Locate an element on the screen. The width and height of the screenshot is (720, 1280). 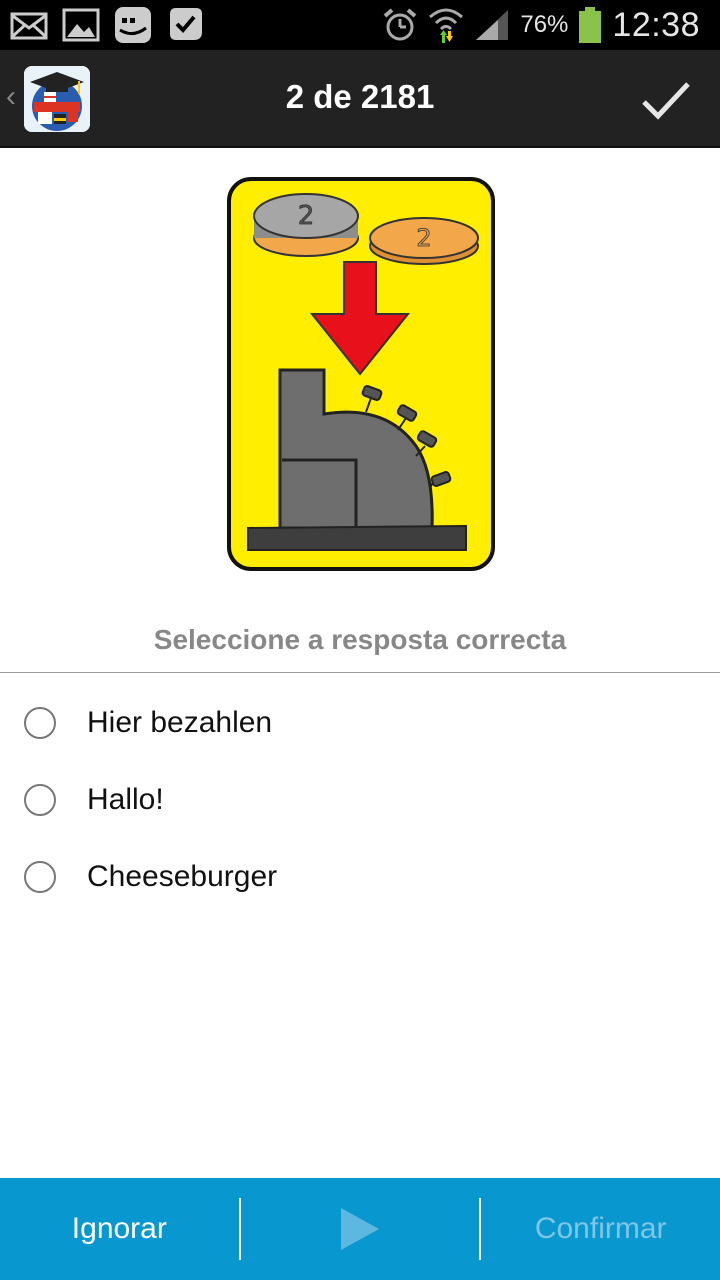
status-bar: 76% 12:38 is located at coordinates (360, 25).